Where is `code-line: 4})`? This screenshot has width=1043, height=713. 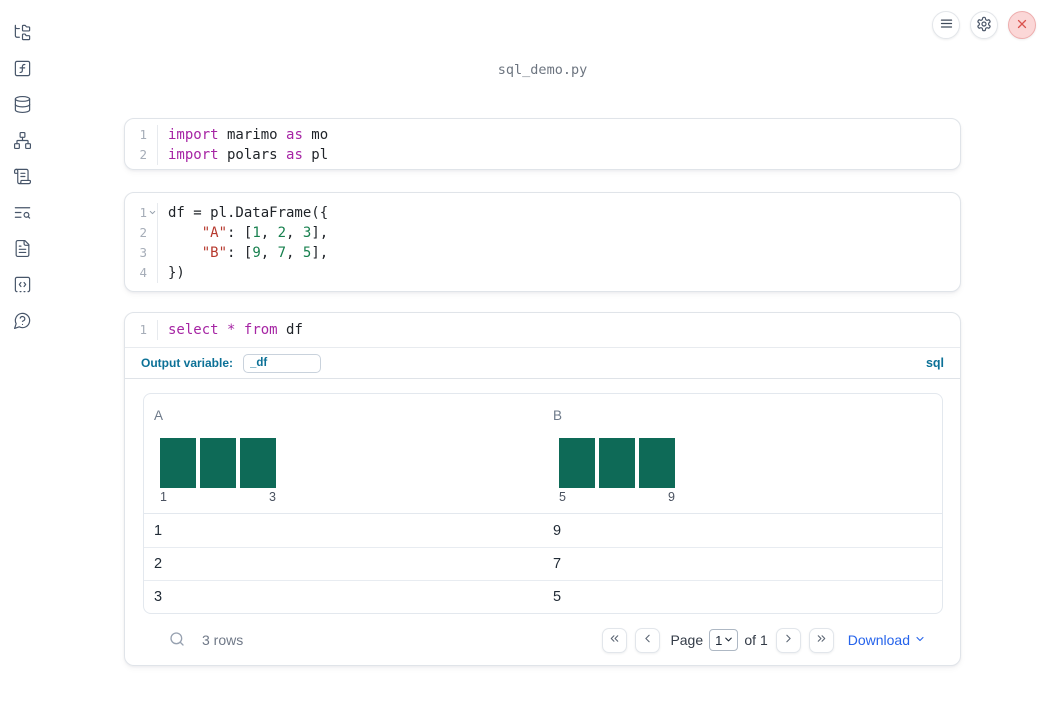
code-line: 4}) is located at coordinates (542, 273).